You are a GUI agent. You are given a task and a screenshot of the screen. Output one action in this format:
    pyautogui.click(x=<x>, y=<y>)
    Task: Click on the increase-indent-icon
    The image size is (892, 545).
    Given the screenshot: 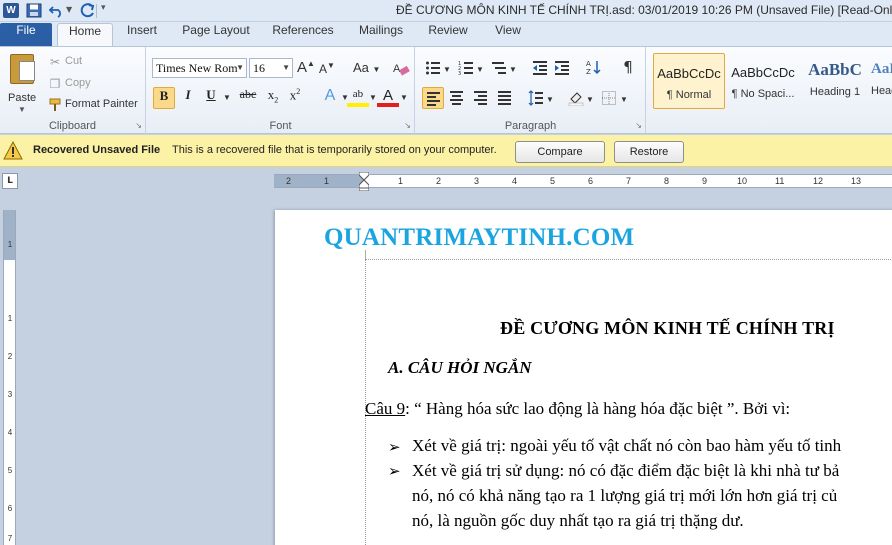 What is the action you would take?
    pyautogui.click(x=562, y=68)
    